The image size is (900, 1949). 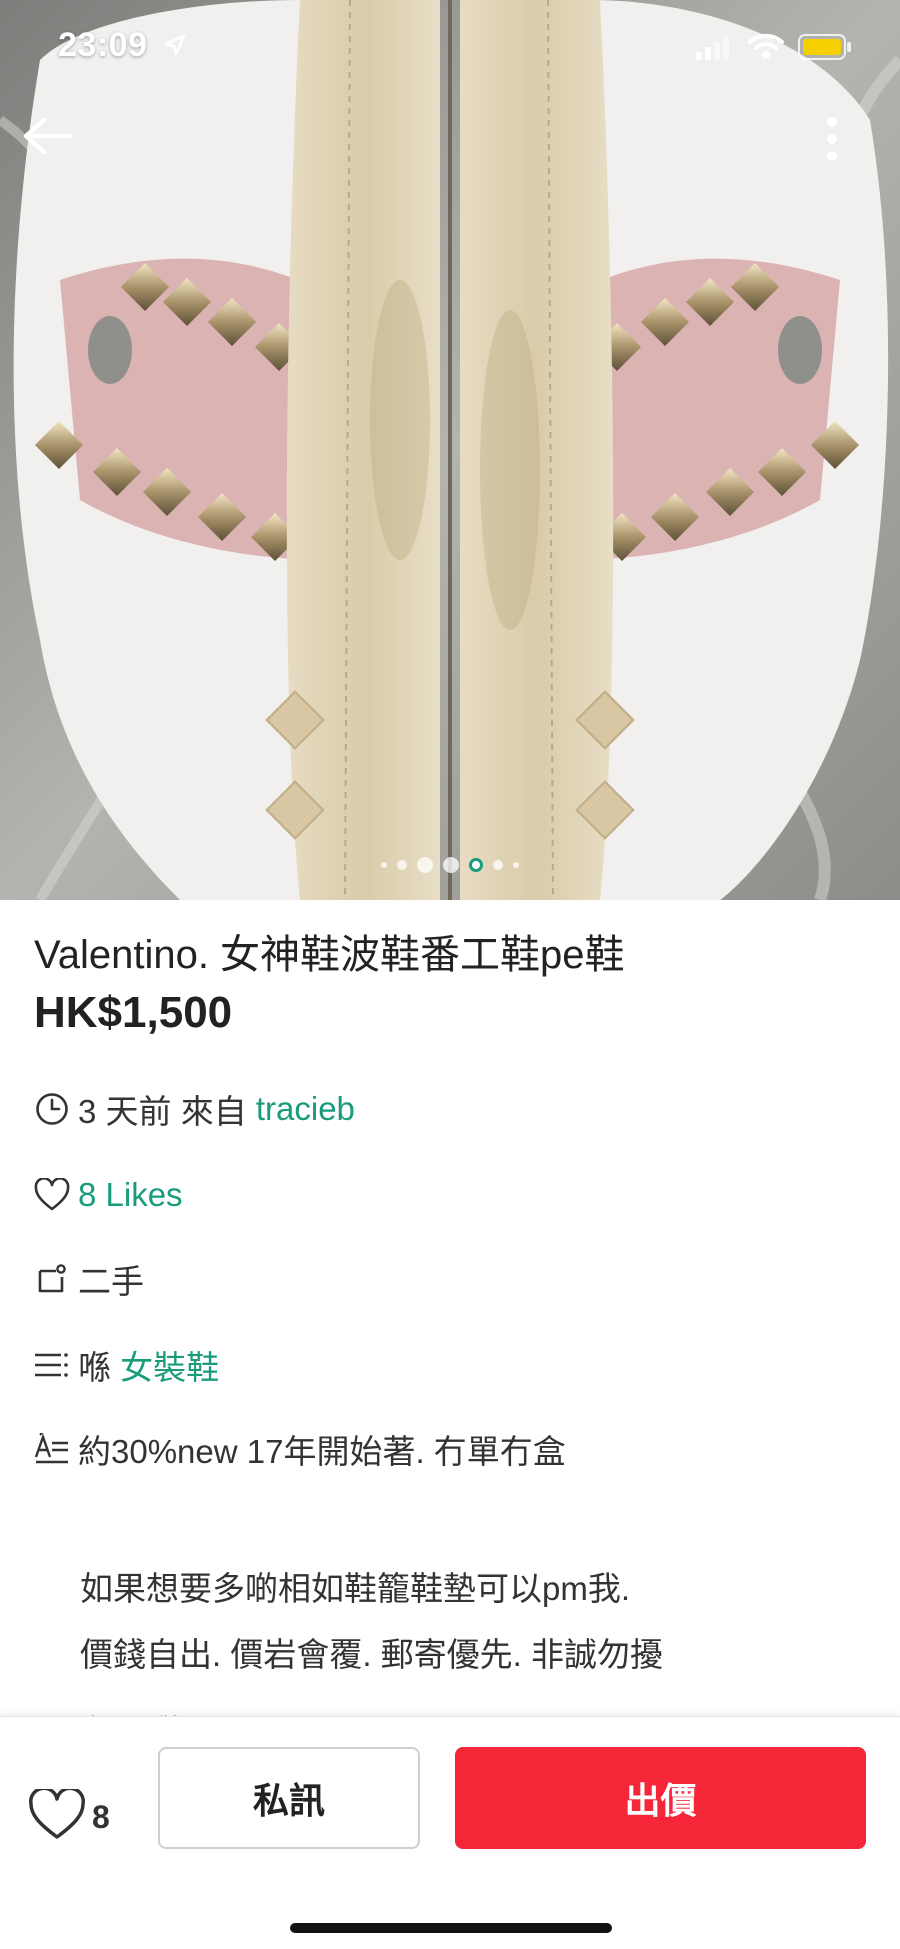 What do you see at coordinates (133, 1012) in the screenshot?
I see `listing-price: HK$1,500` at bounding box center [133, 1012].